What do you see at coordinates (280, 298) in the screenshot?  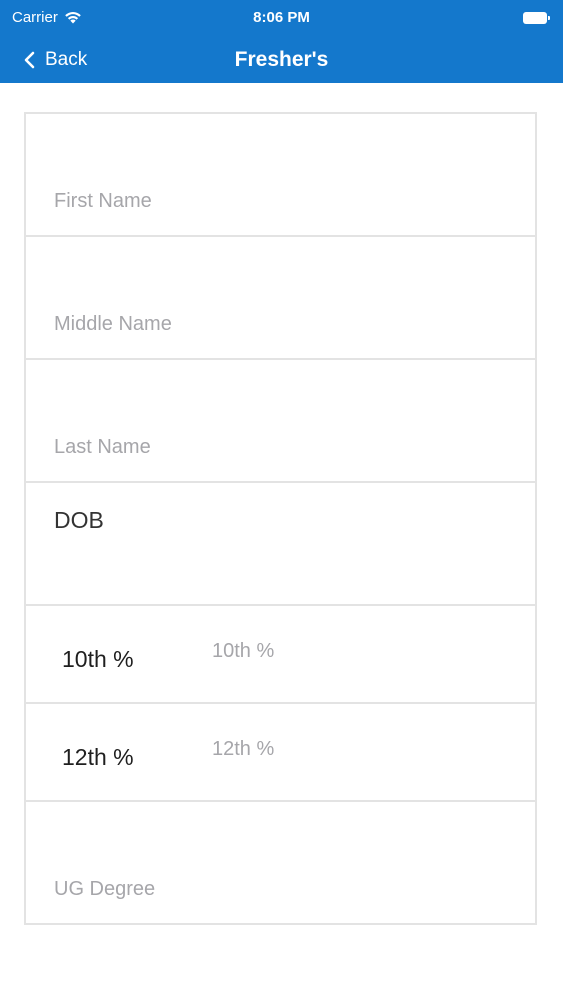 I see `middle-name-row` at bounding box center [280, 298].